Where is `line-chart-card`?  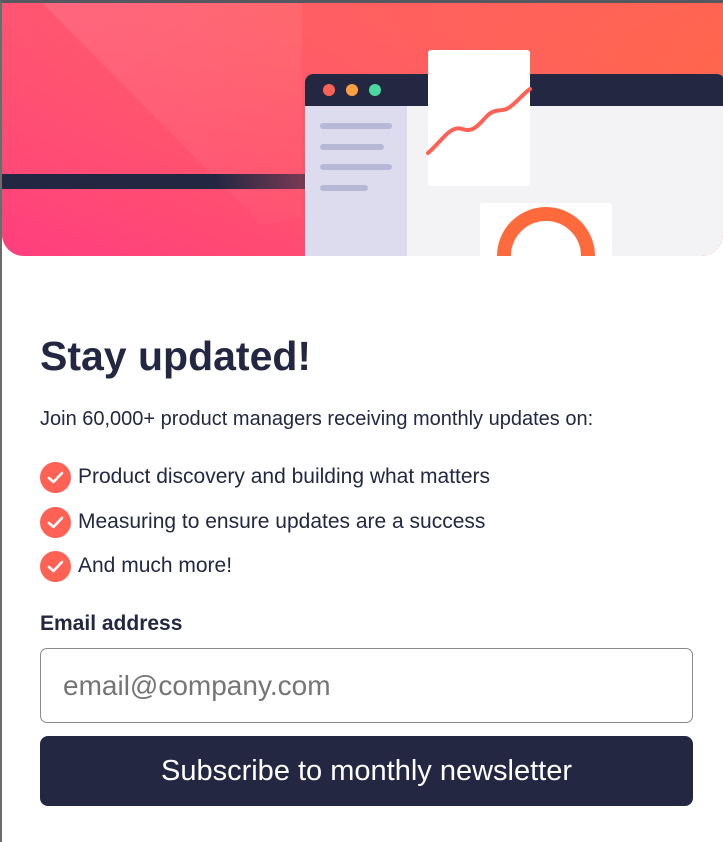 line-chart-card is located at coordinates (479, 118).